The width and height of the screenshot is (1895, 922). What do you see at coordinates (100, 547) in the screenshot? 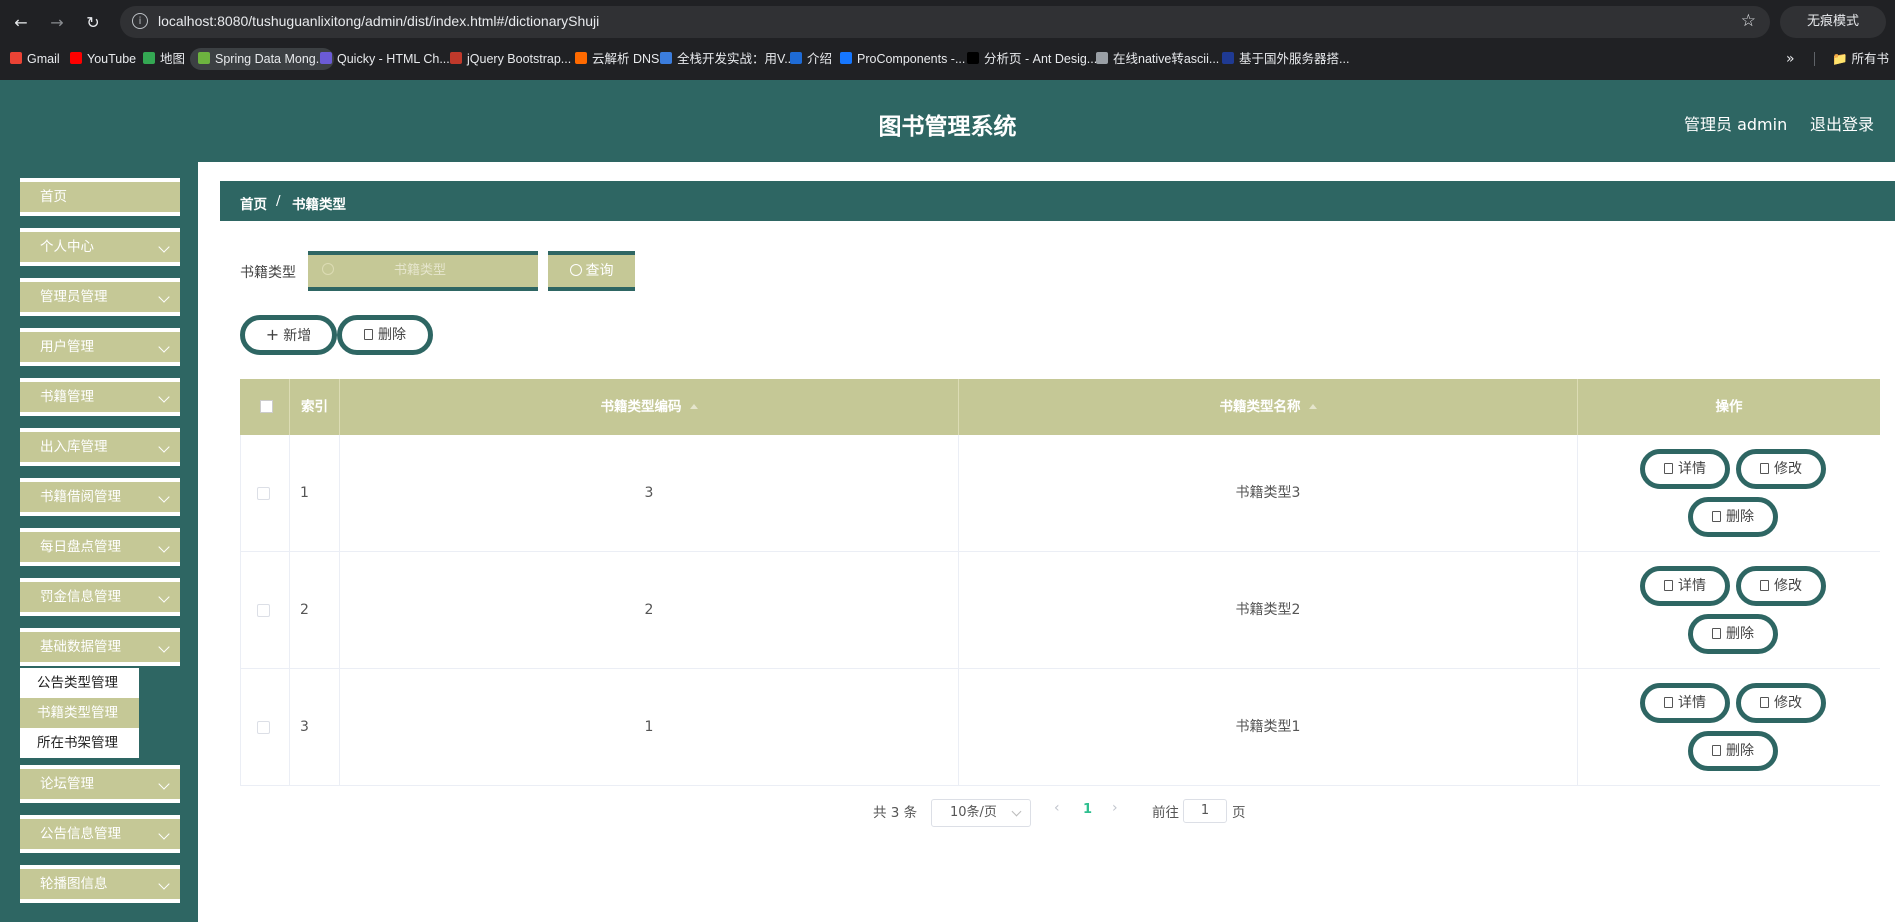
I see `sidebar-menu-item: 每日盘点管理` at bounding box center [100, 547].